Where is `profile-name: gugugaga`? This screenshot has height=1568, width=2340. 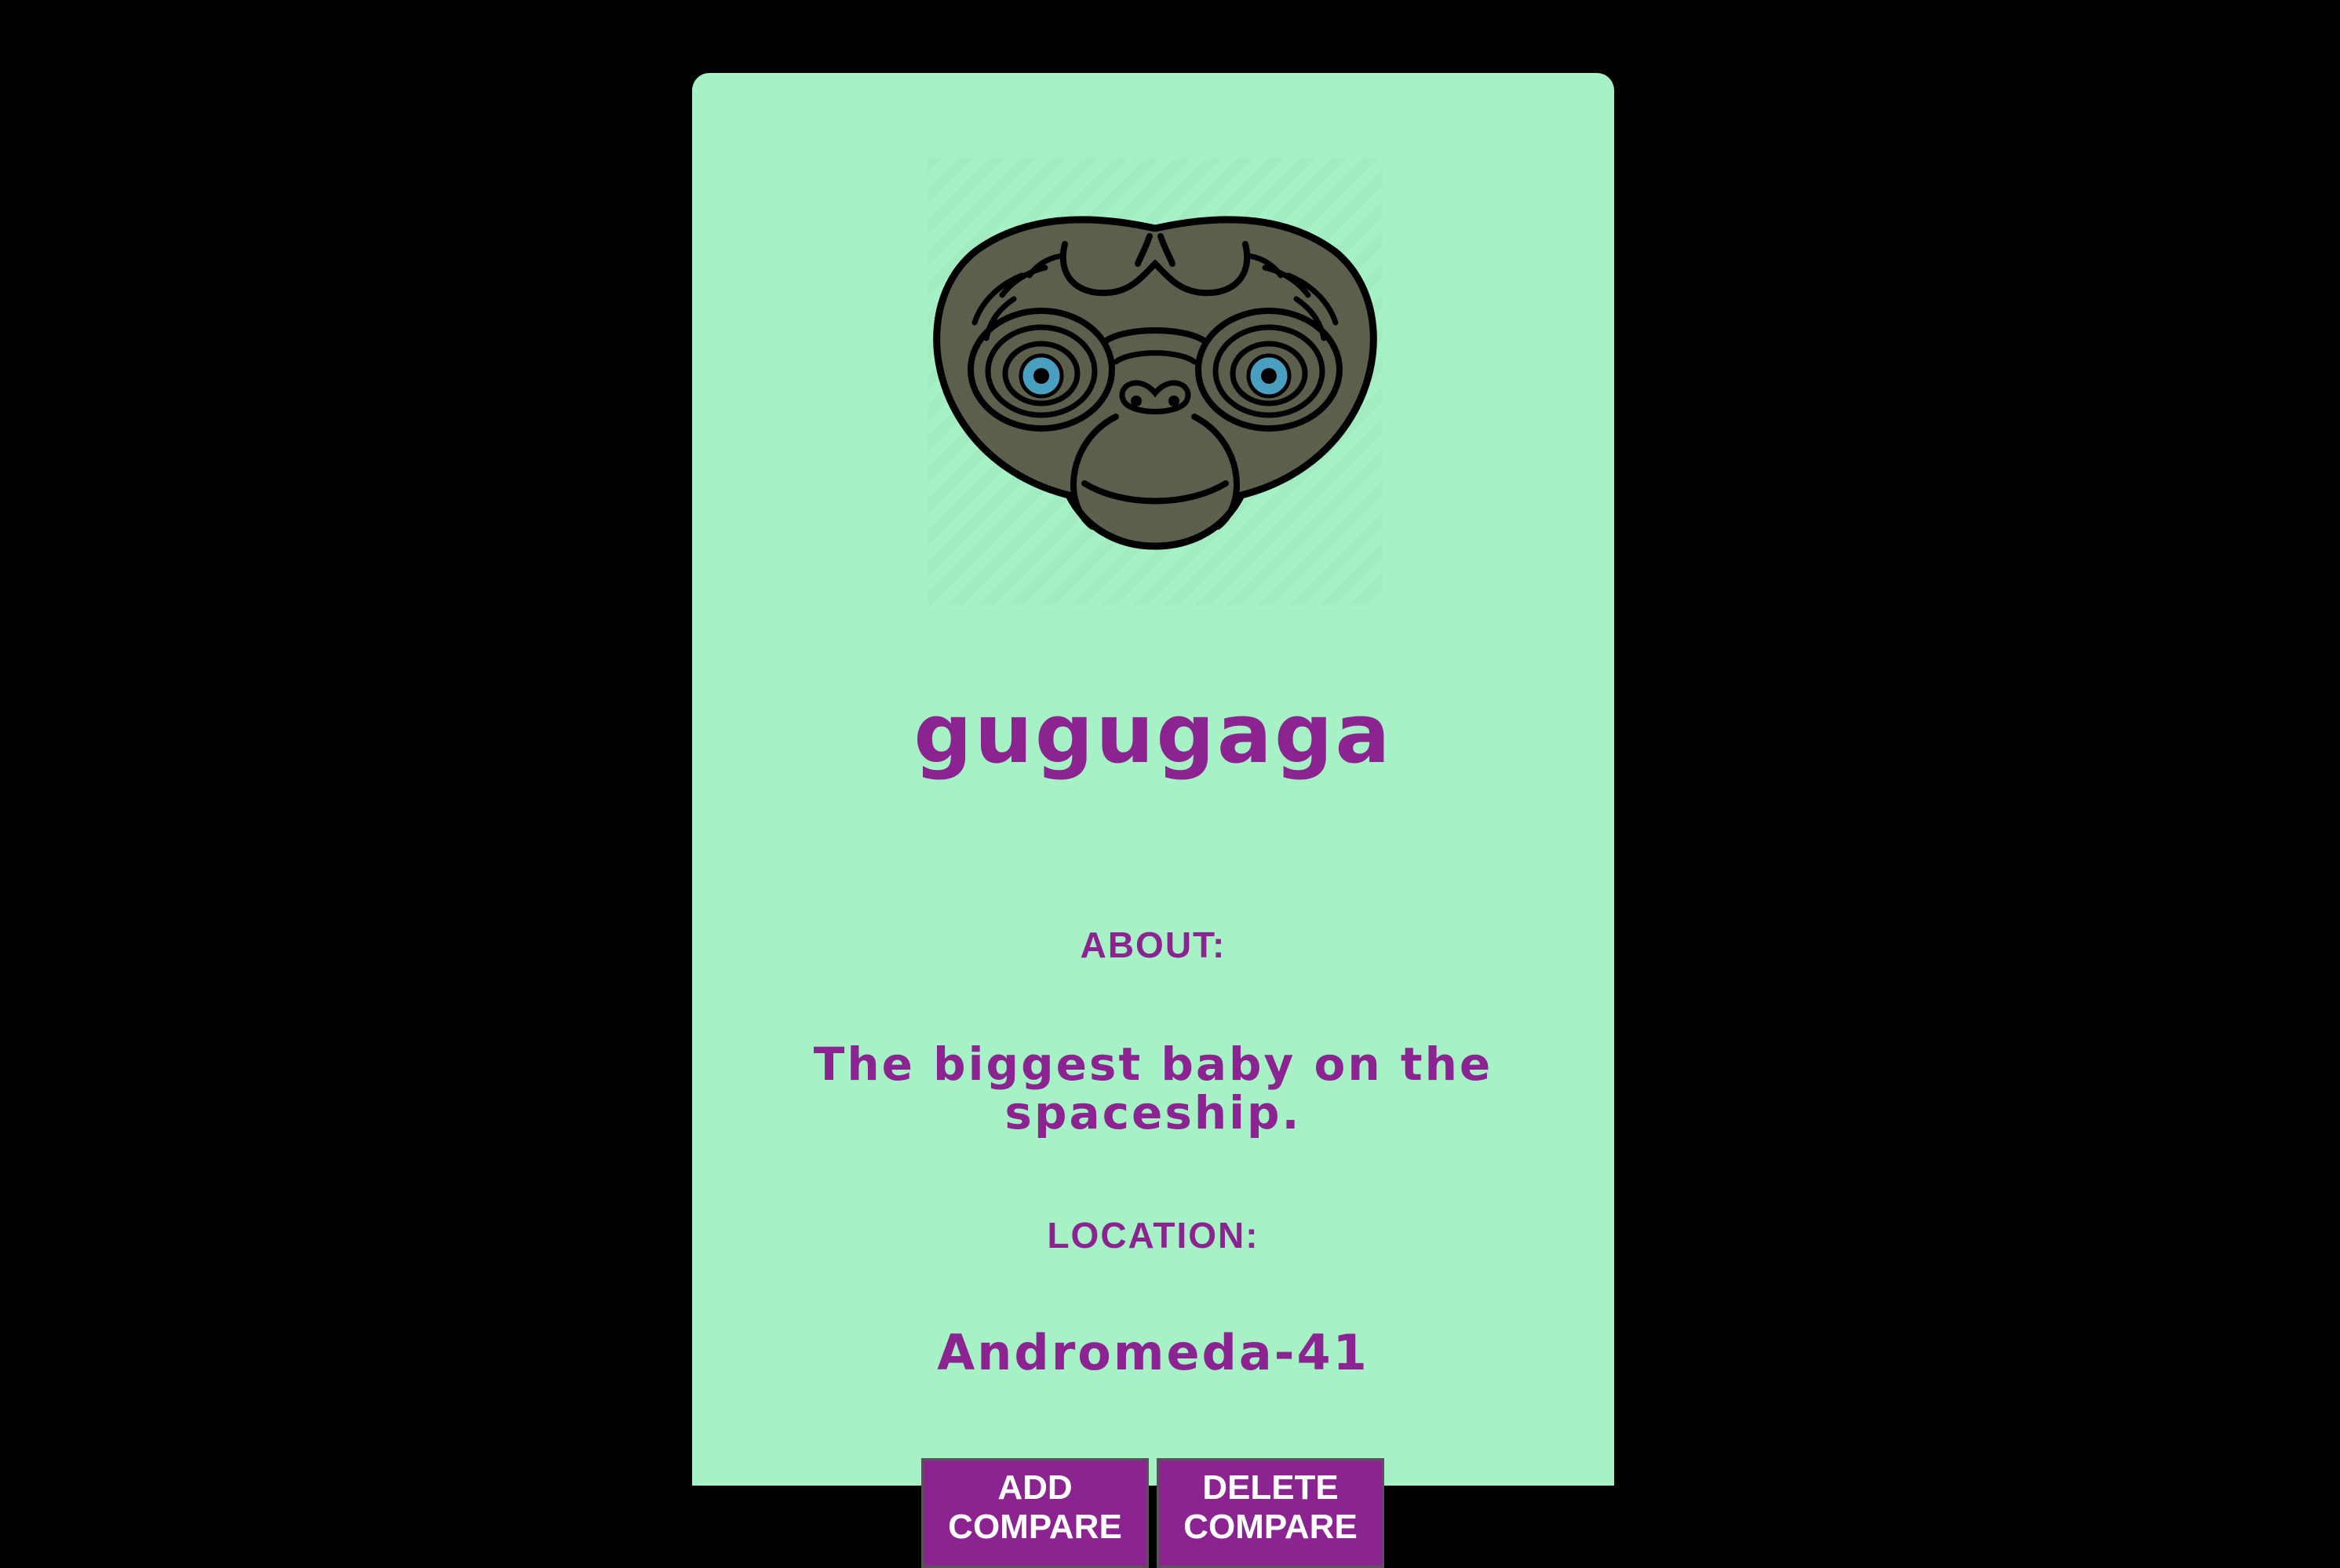
profile-name: gugugaga is located at coordinates (1153, 734).